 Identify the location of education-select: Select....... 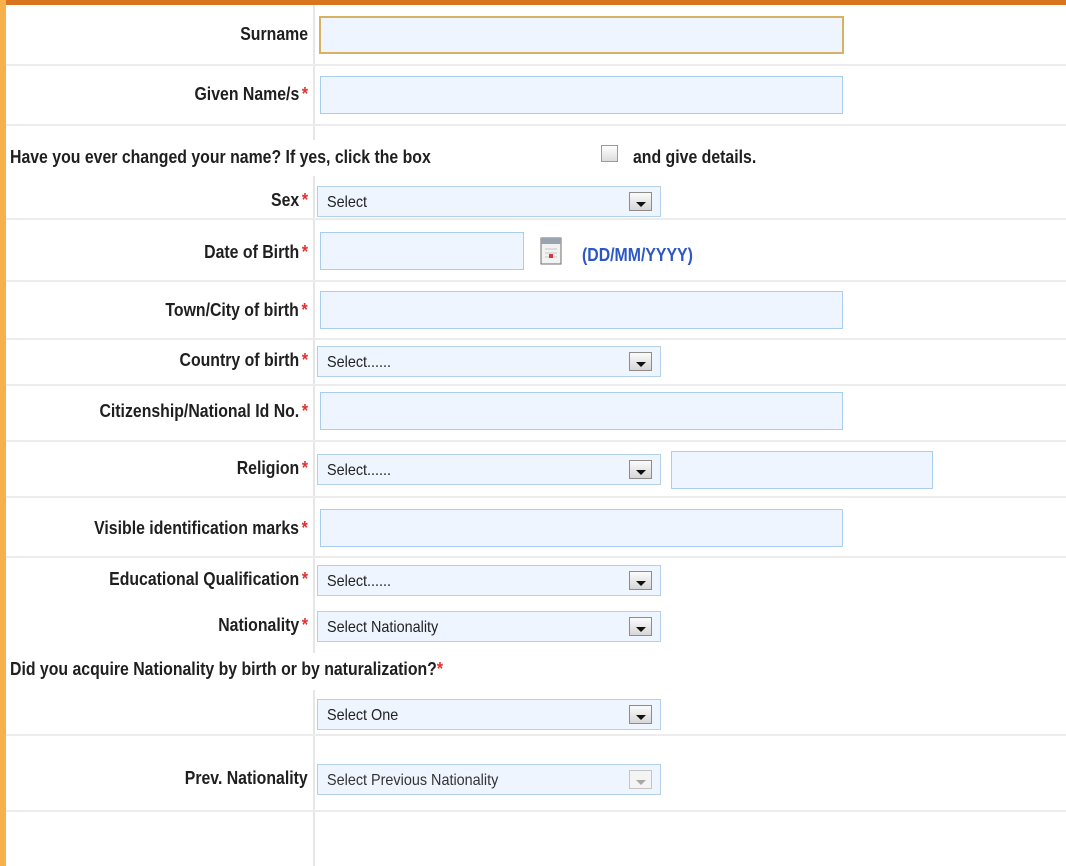
(489, 580).